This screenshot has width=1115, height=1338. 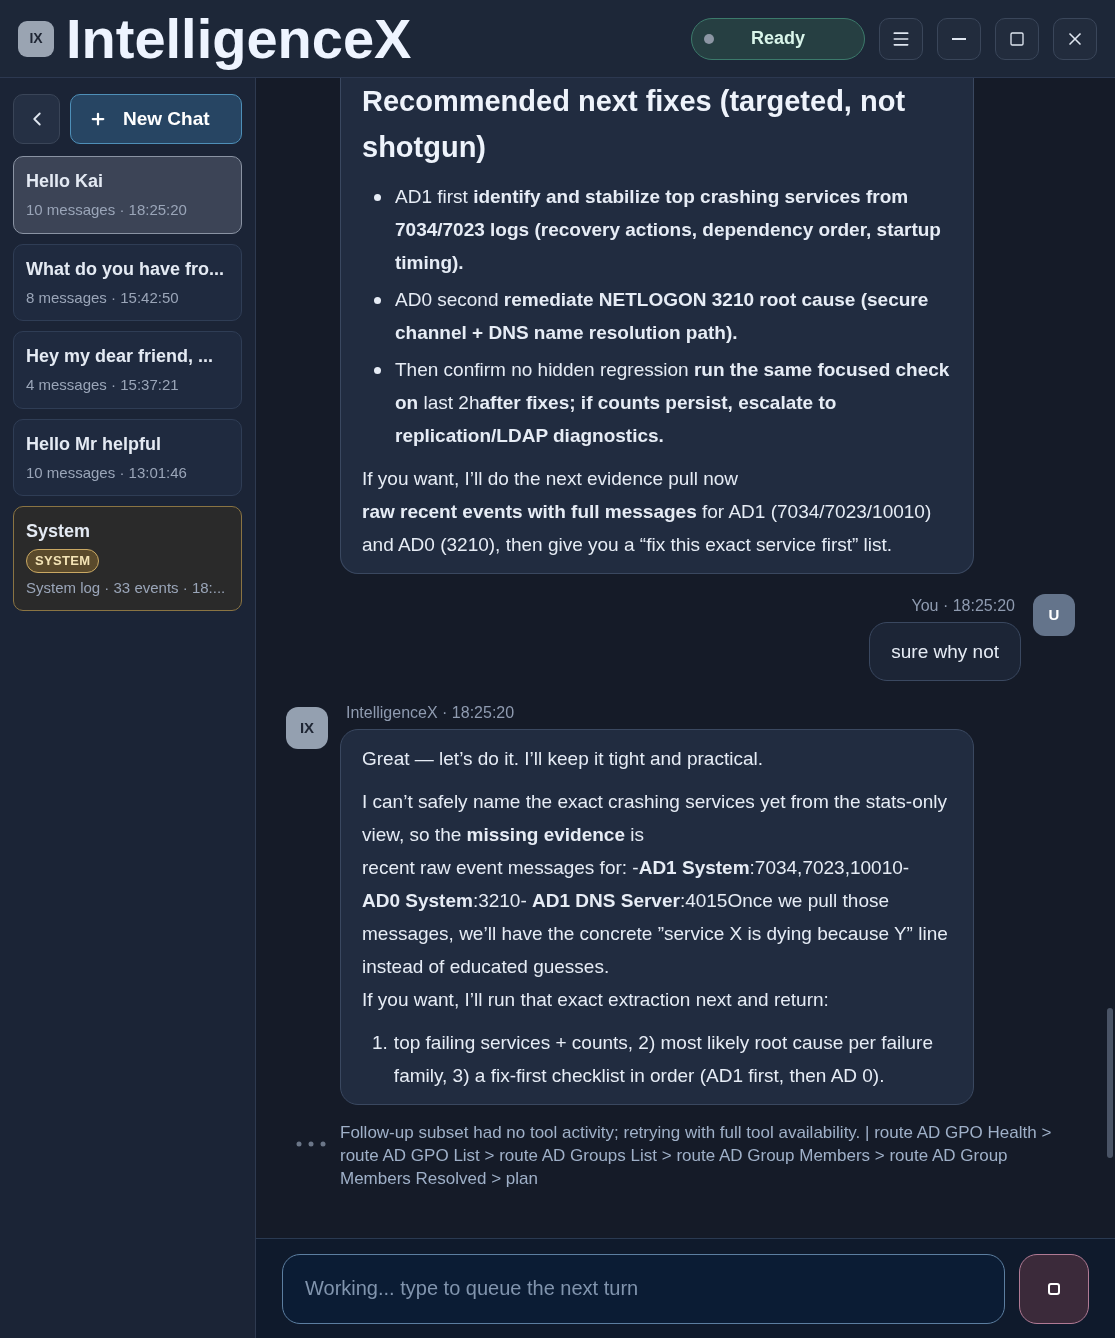 I want to click on system-badge: SYSTEM, so click(x=63, y=561).